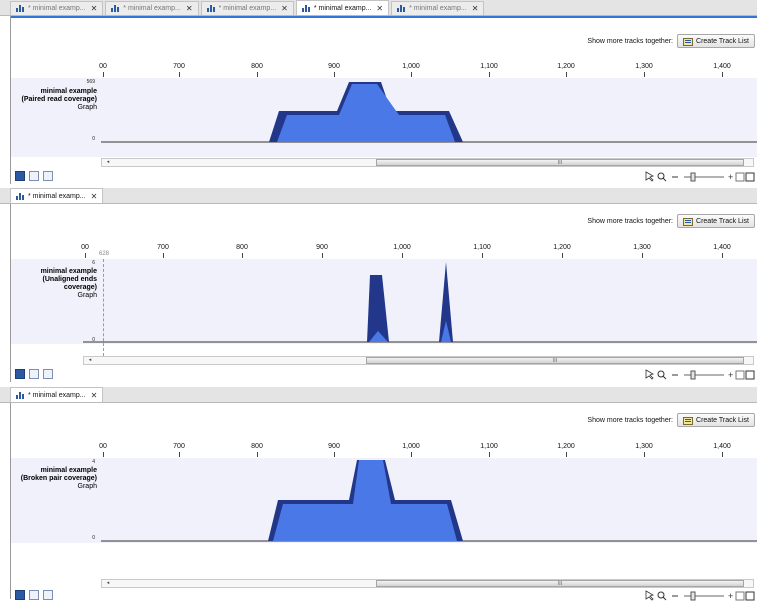 This screenshot has height=602, width=757. What do you see at coordinates (750, 177) in the screenshot?
I see `zoom-to-base-icon` at bounding box center [750, 177].